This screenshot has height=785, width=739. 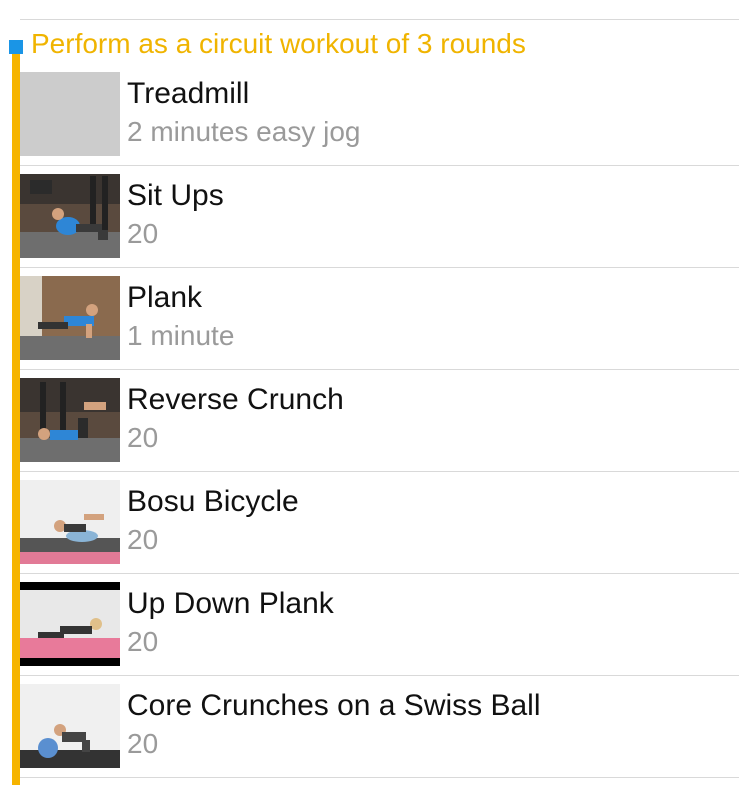 What do you see at coordinates (16, 419) in the screenshot?
I see `circuit-rail` at bounding box center [16, 419].